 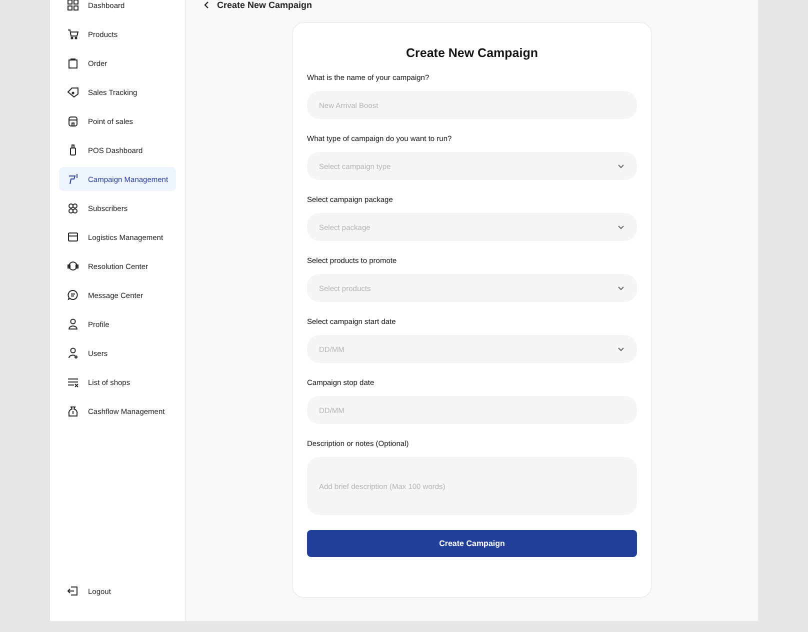 What do you see at coordinates (73, 382) in the screenshot?
I see `list-icon` at bounding box center [73, 382].